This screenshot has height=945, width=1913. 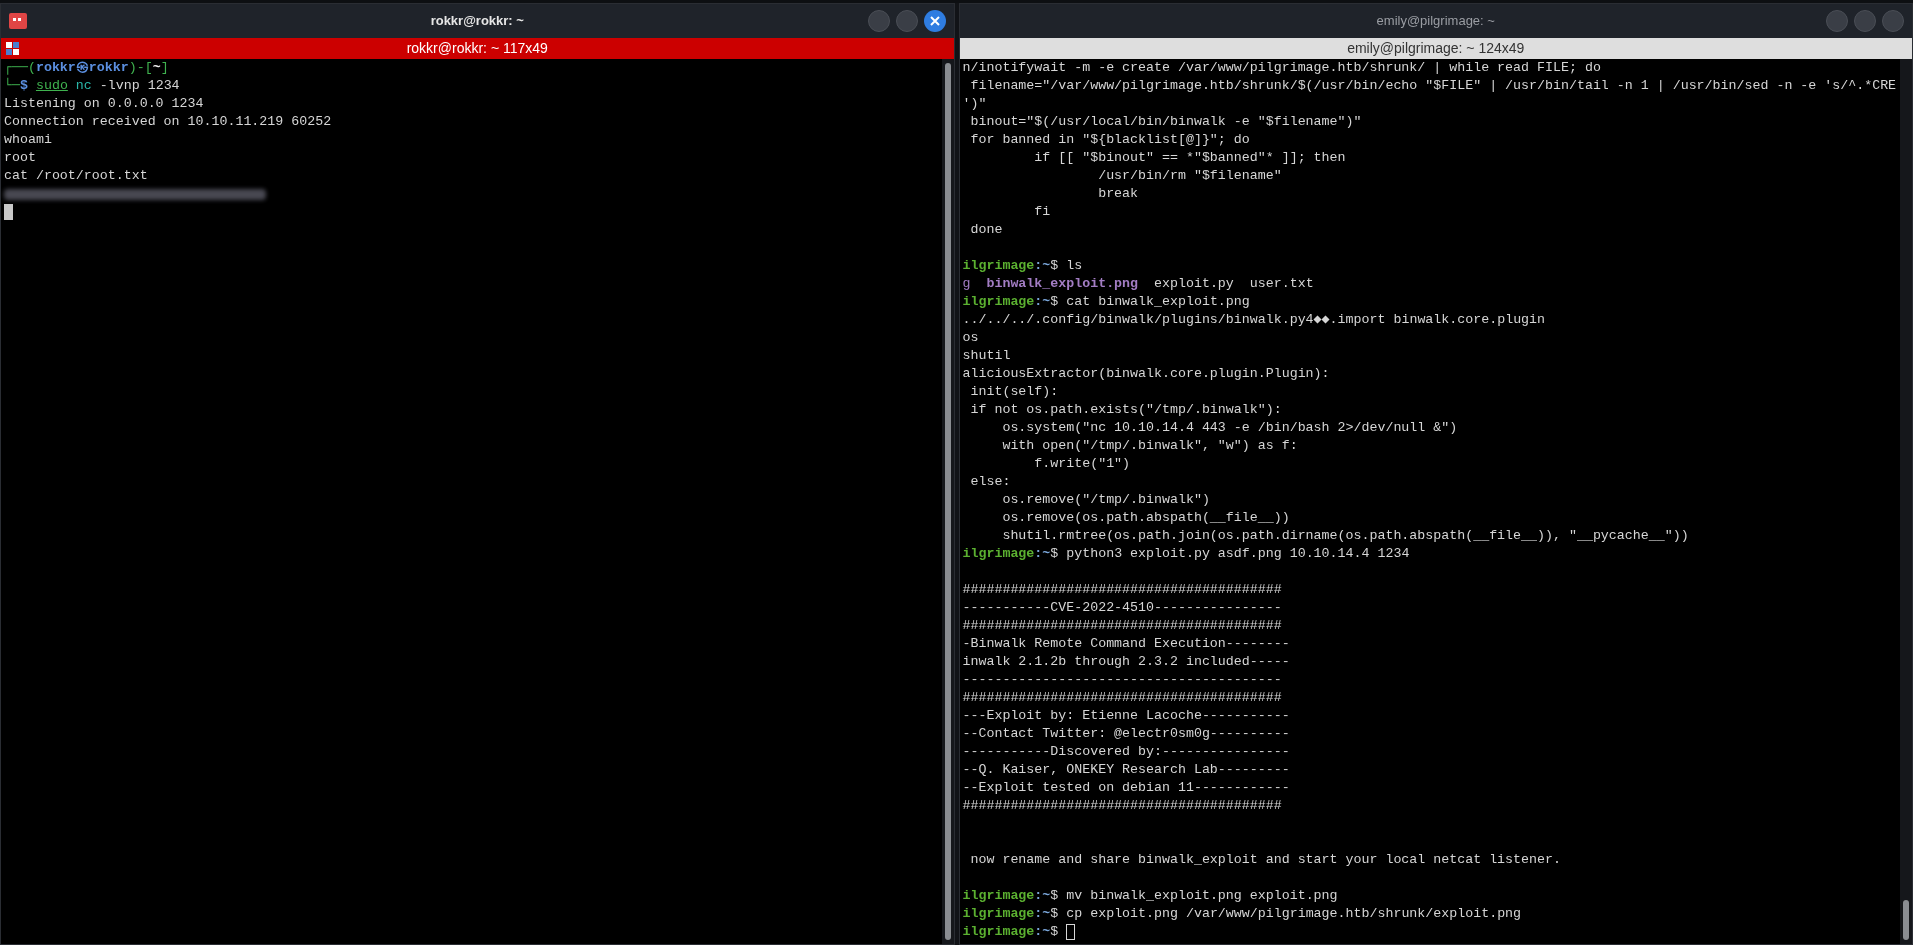 I want to click on terminal-line: -----------Discovered by:----------------, so click(x=1126, y=752).